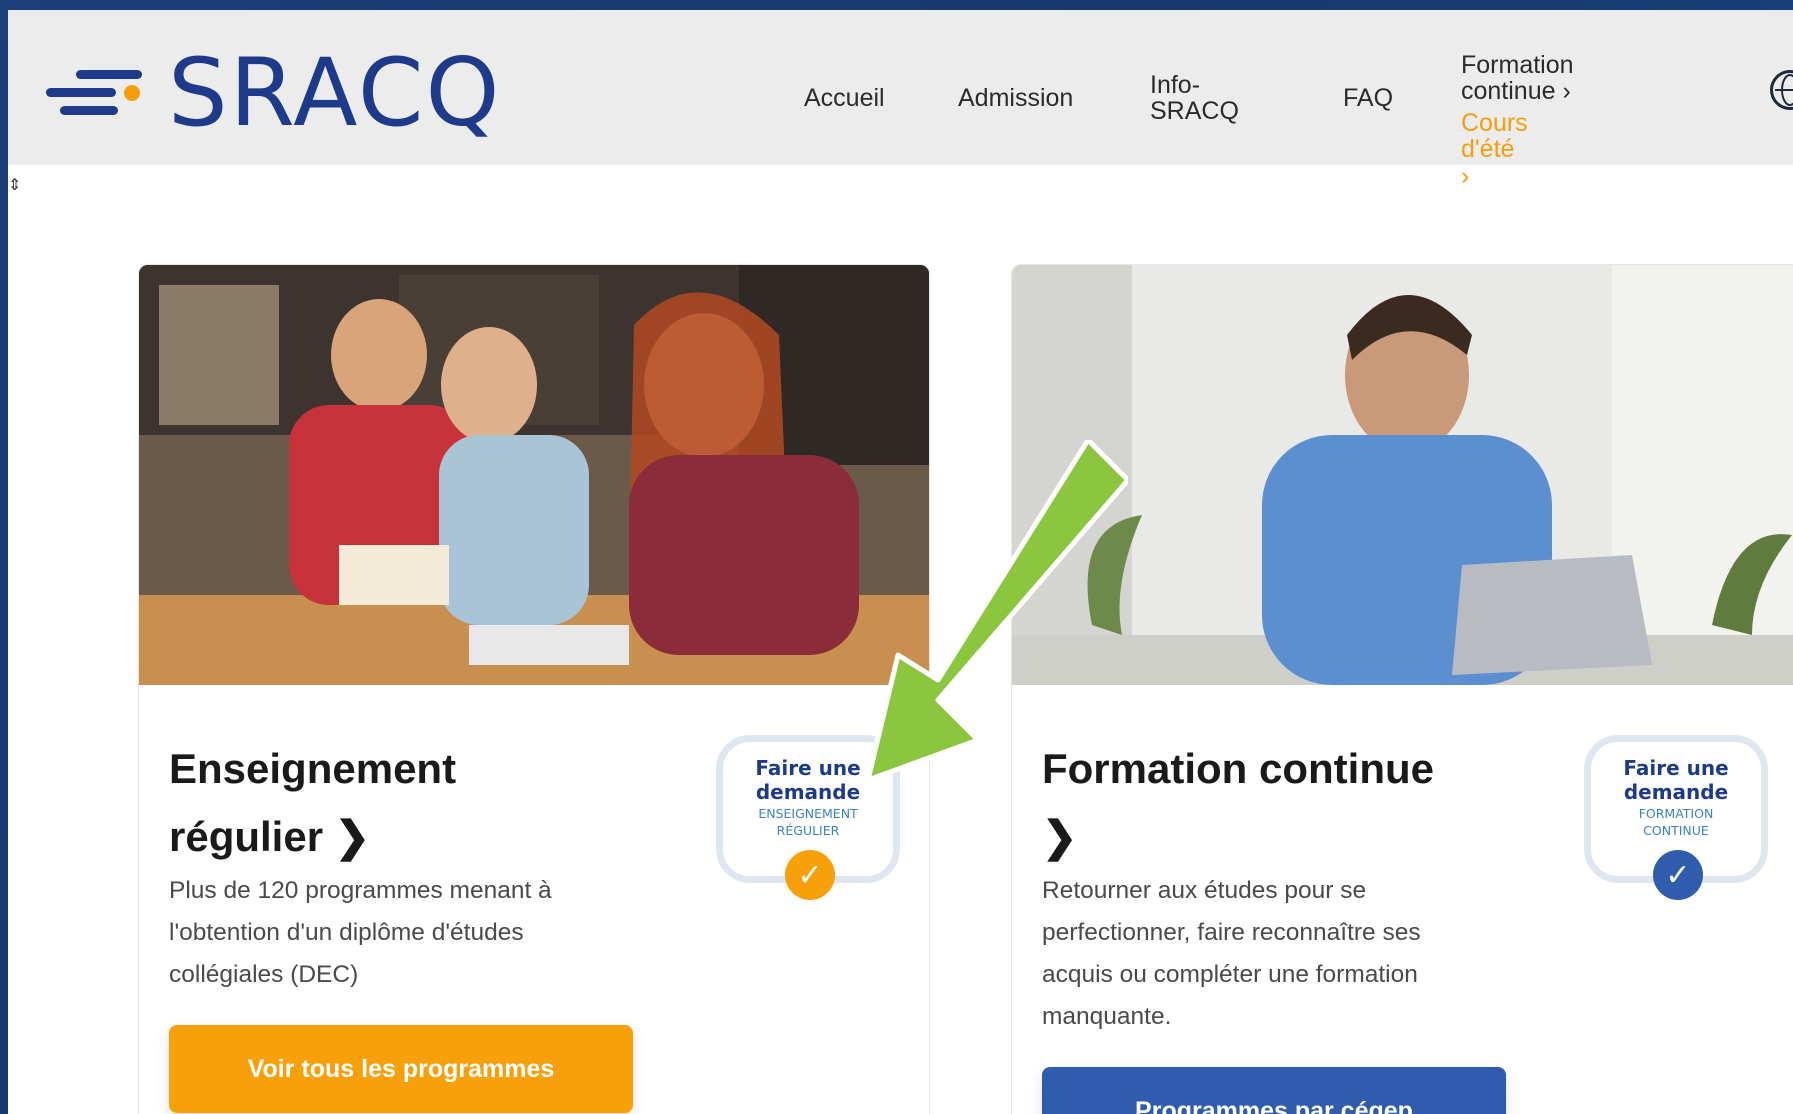 This screenshot has width=1793, height=1114. I want to click on nav-formation-continue: Formation continue ›, so click(1517, 78).